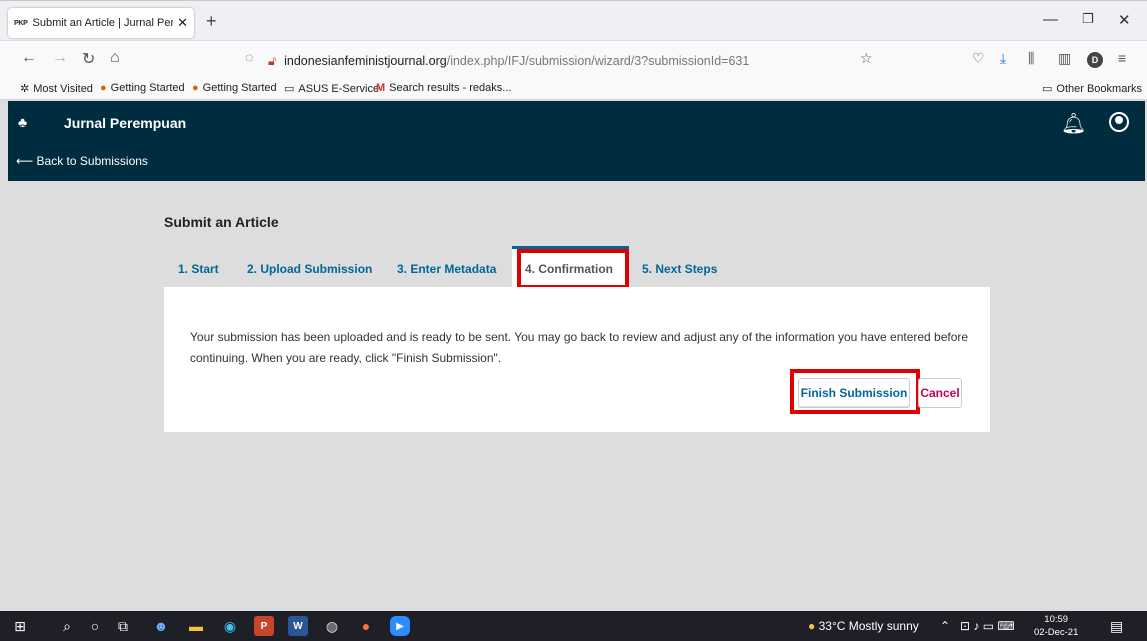  Describe the element at coordinates (1122, 58) in the screenshot. I see `menu-icon: ≡` at that location.